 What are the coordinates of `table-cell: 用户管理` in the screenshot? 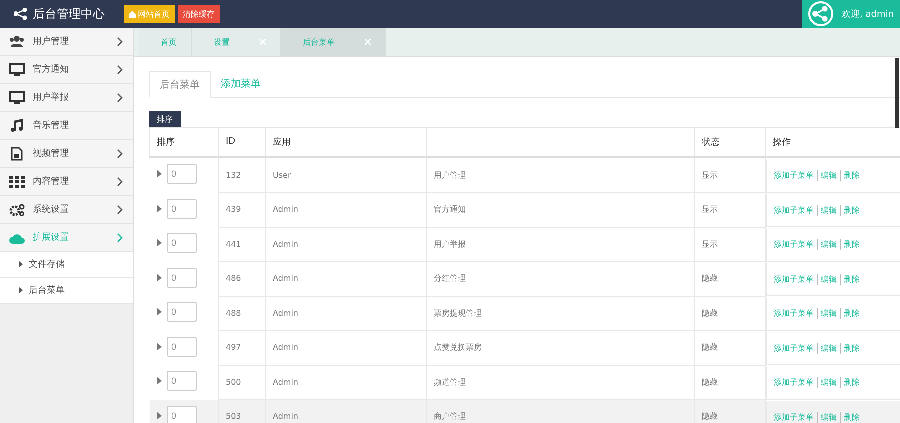 It's located at (560, 174).